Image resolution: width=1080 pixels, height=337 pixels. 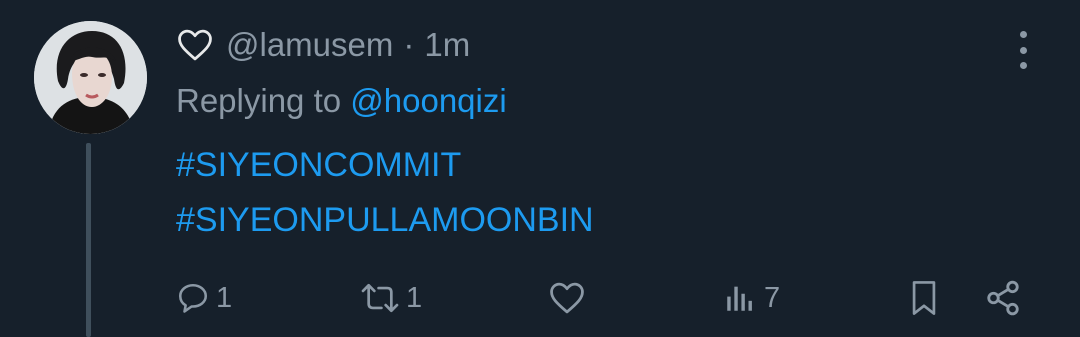 I want to click on action-bar: 1 1 7, so click(x=540, y=298).